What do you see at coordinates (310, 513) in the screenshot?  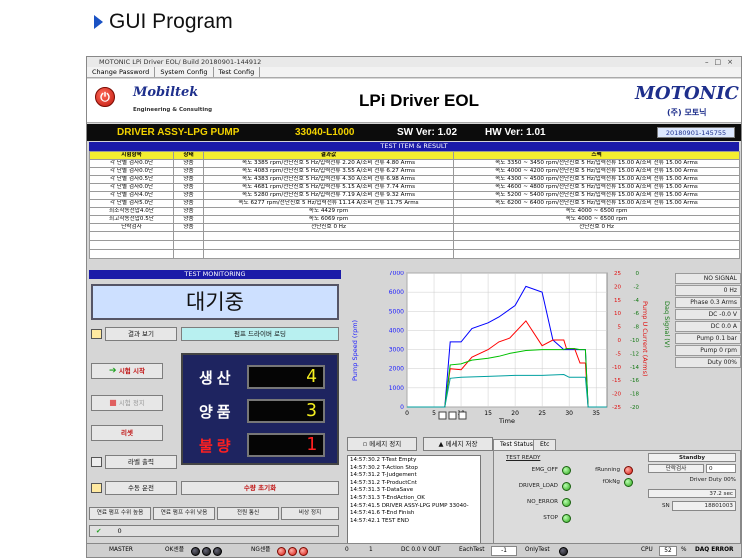 I see `emergency-stop-button: 비상 정지` at bounding box center [310, 513].